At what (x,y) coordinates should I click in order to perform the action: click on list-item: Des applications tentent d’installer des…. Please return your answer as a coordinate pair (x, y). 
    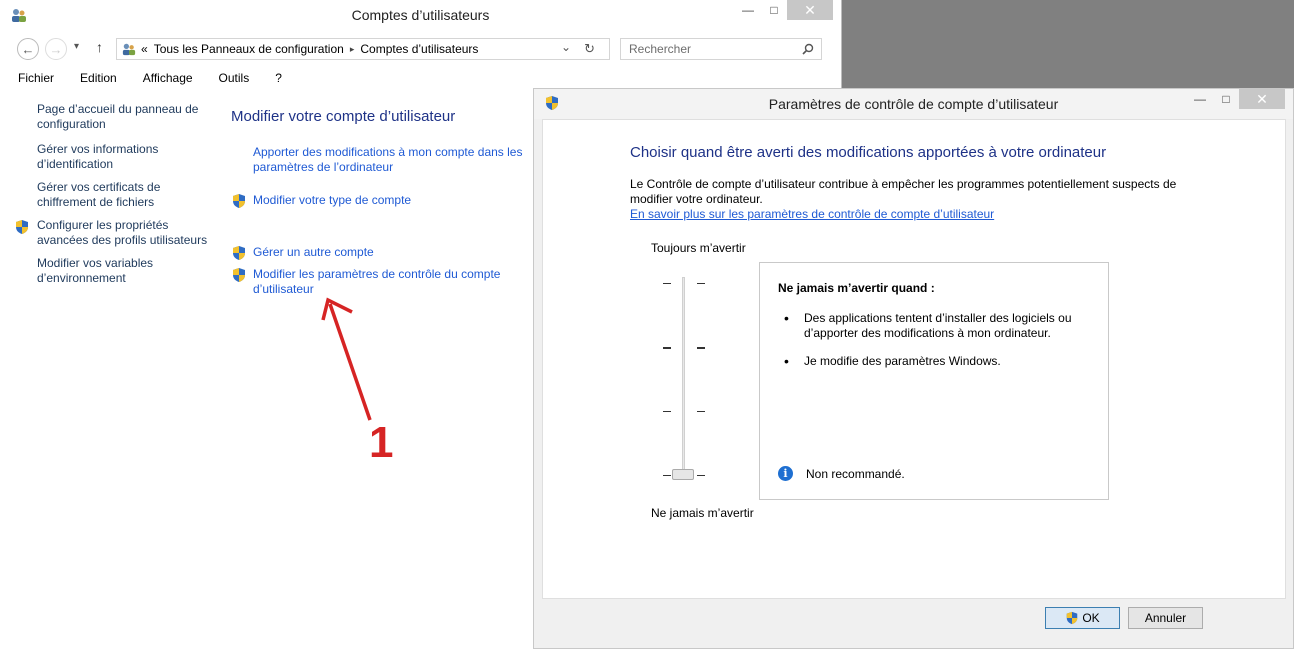
    Looking at the image, I should click on (938, 326).